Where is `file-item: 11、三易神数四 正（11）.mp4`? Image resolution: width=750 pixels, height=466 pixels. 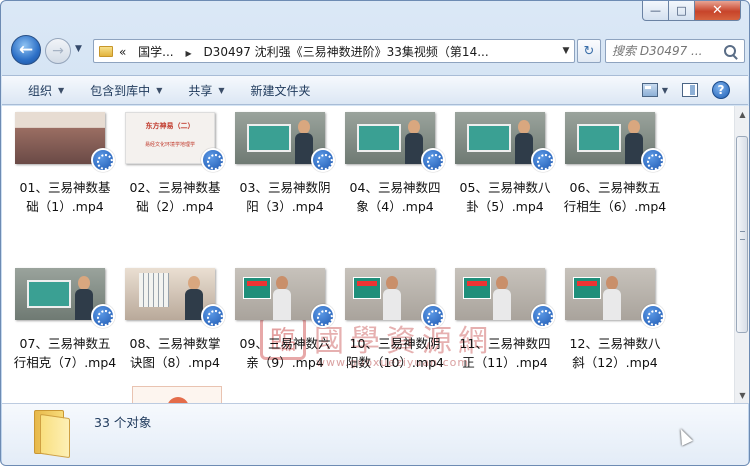
file-item: 11、三易神数四 正（11）.mp4 is located at coordinates (505, 320).